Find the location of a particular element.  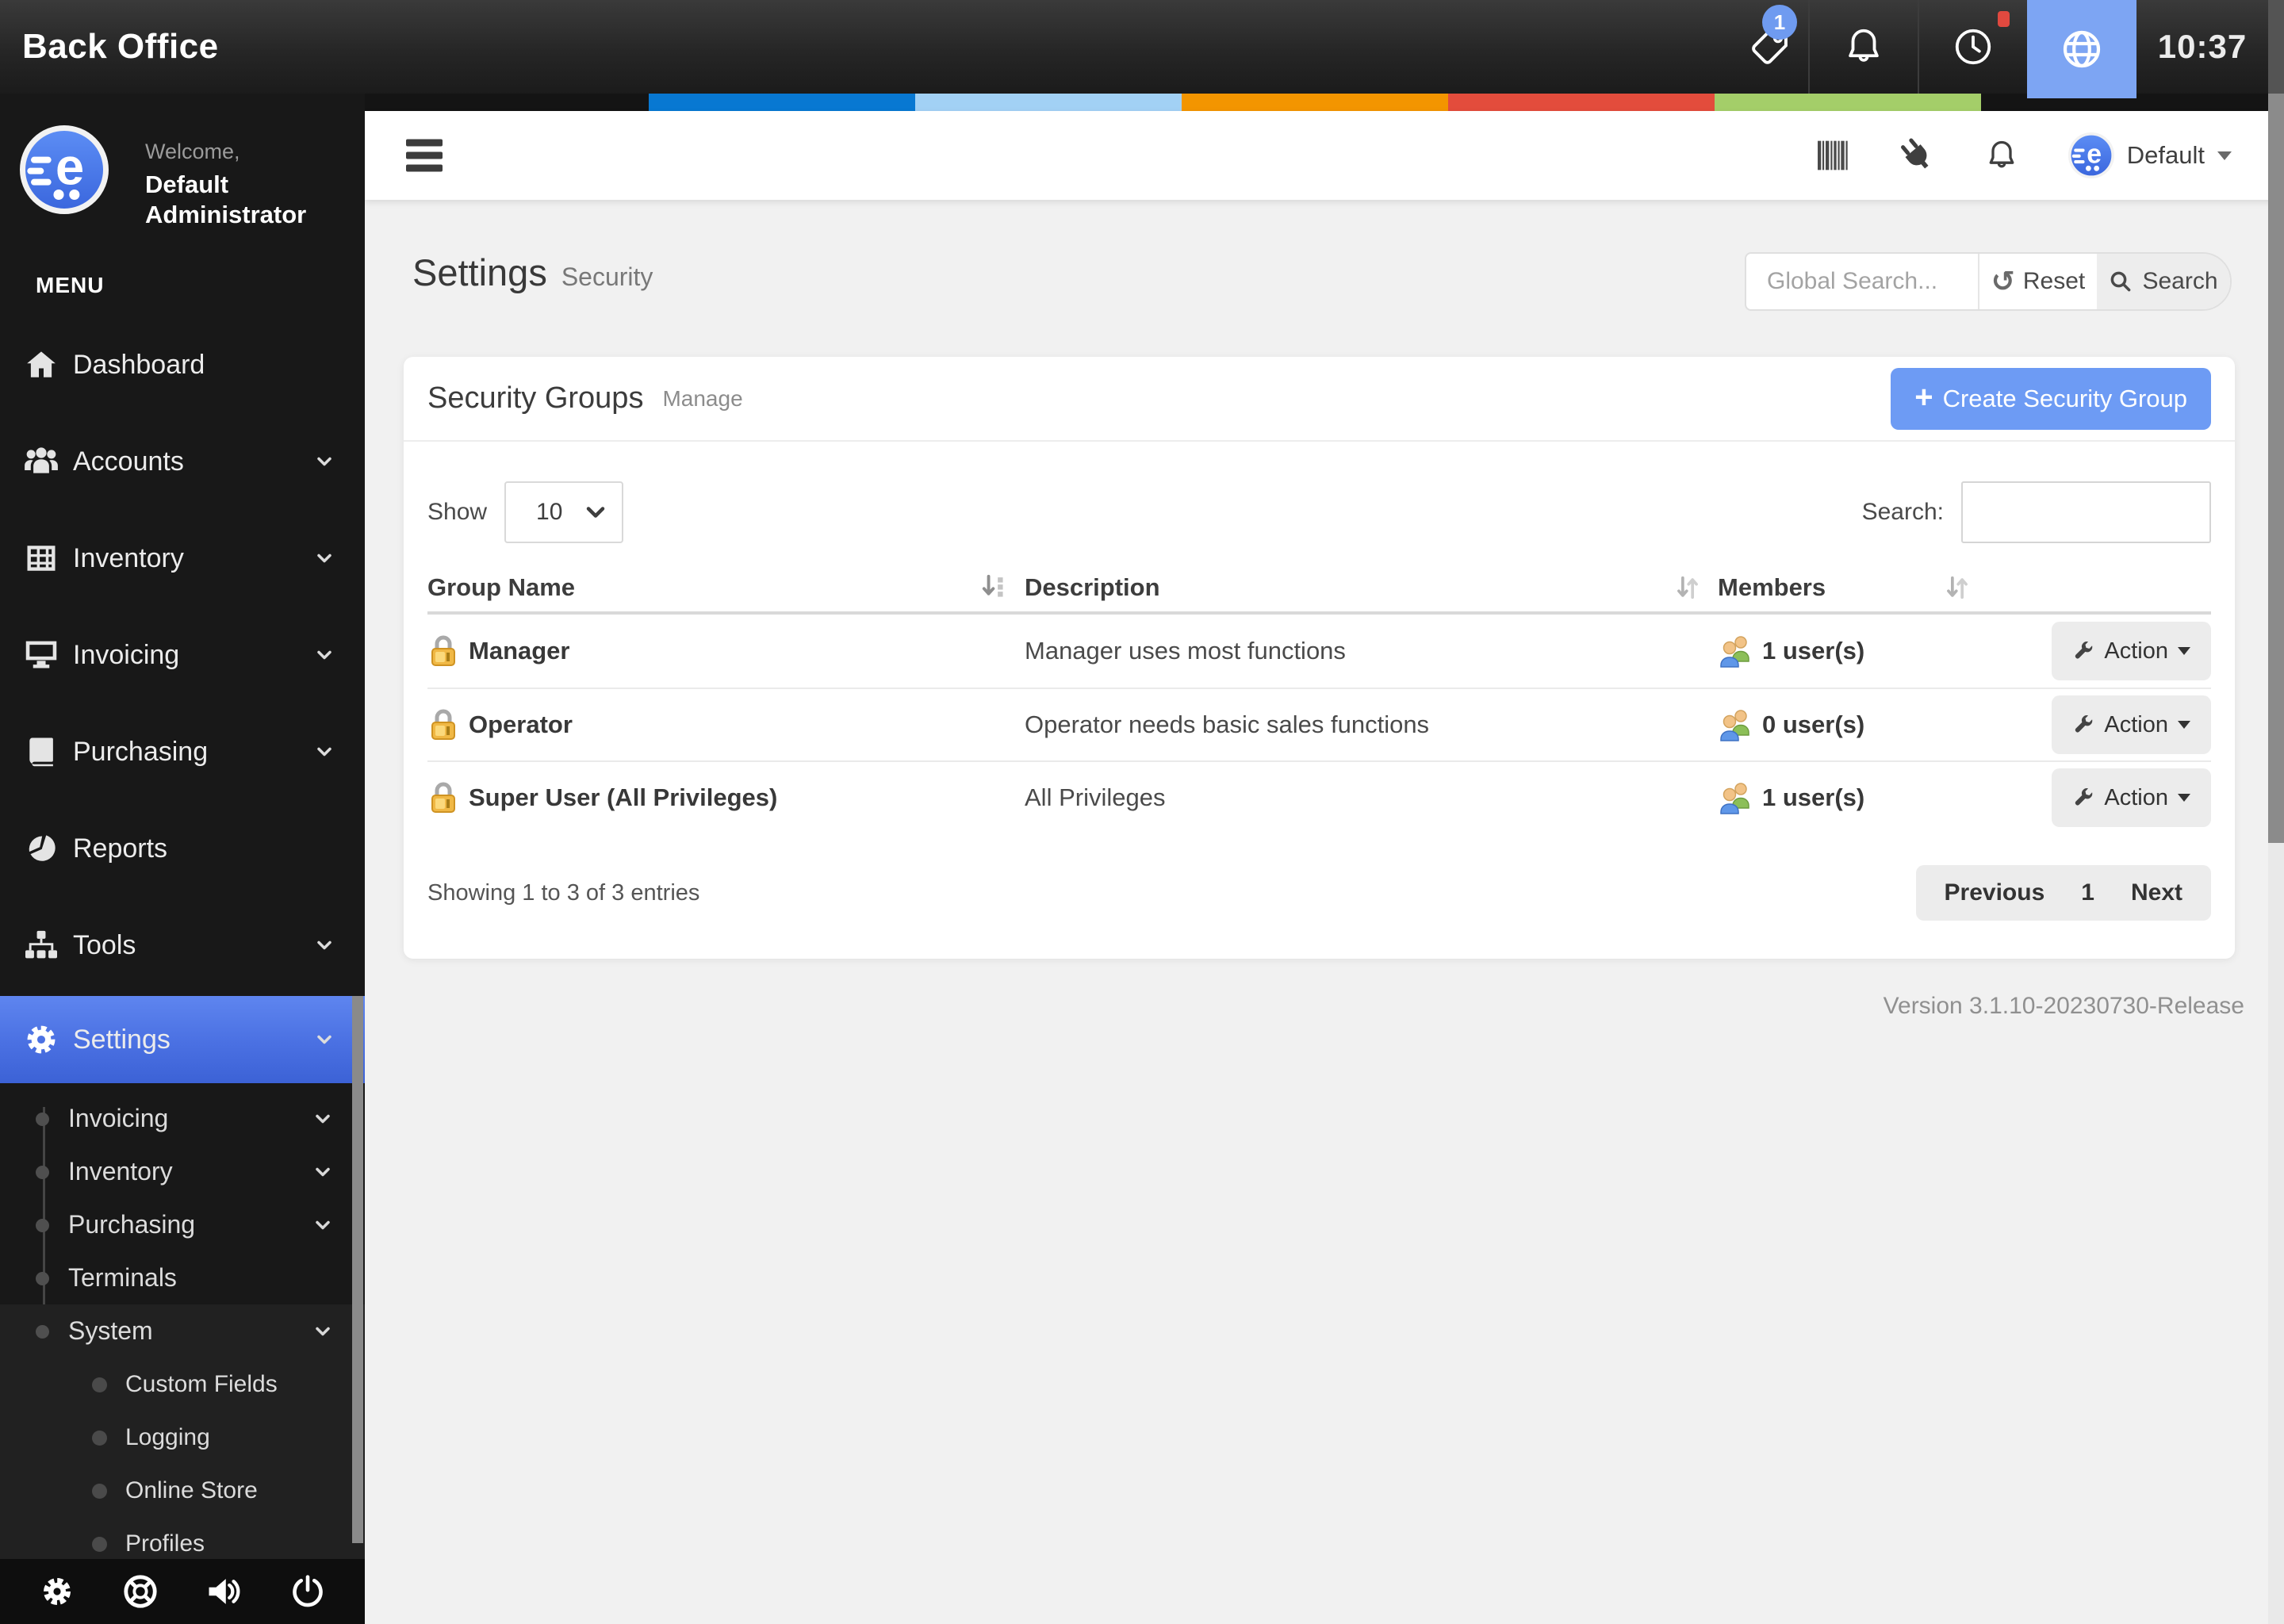

sidebar-item-purchasing: Purchasing is located at coordinates (182, 751).